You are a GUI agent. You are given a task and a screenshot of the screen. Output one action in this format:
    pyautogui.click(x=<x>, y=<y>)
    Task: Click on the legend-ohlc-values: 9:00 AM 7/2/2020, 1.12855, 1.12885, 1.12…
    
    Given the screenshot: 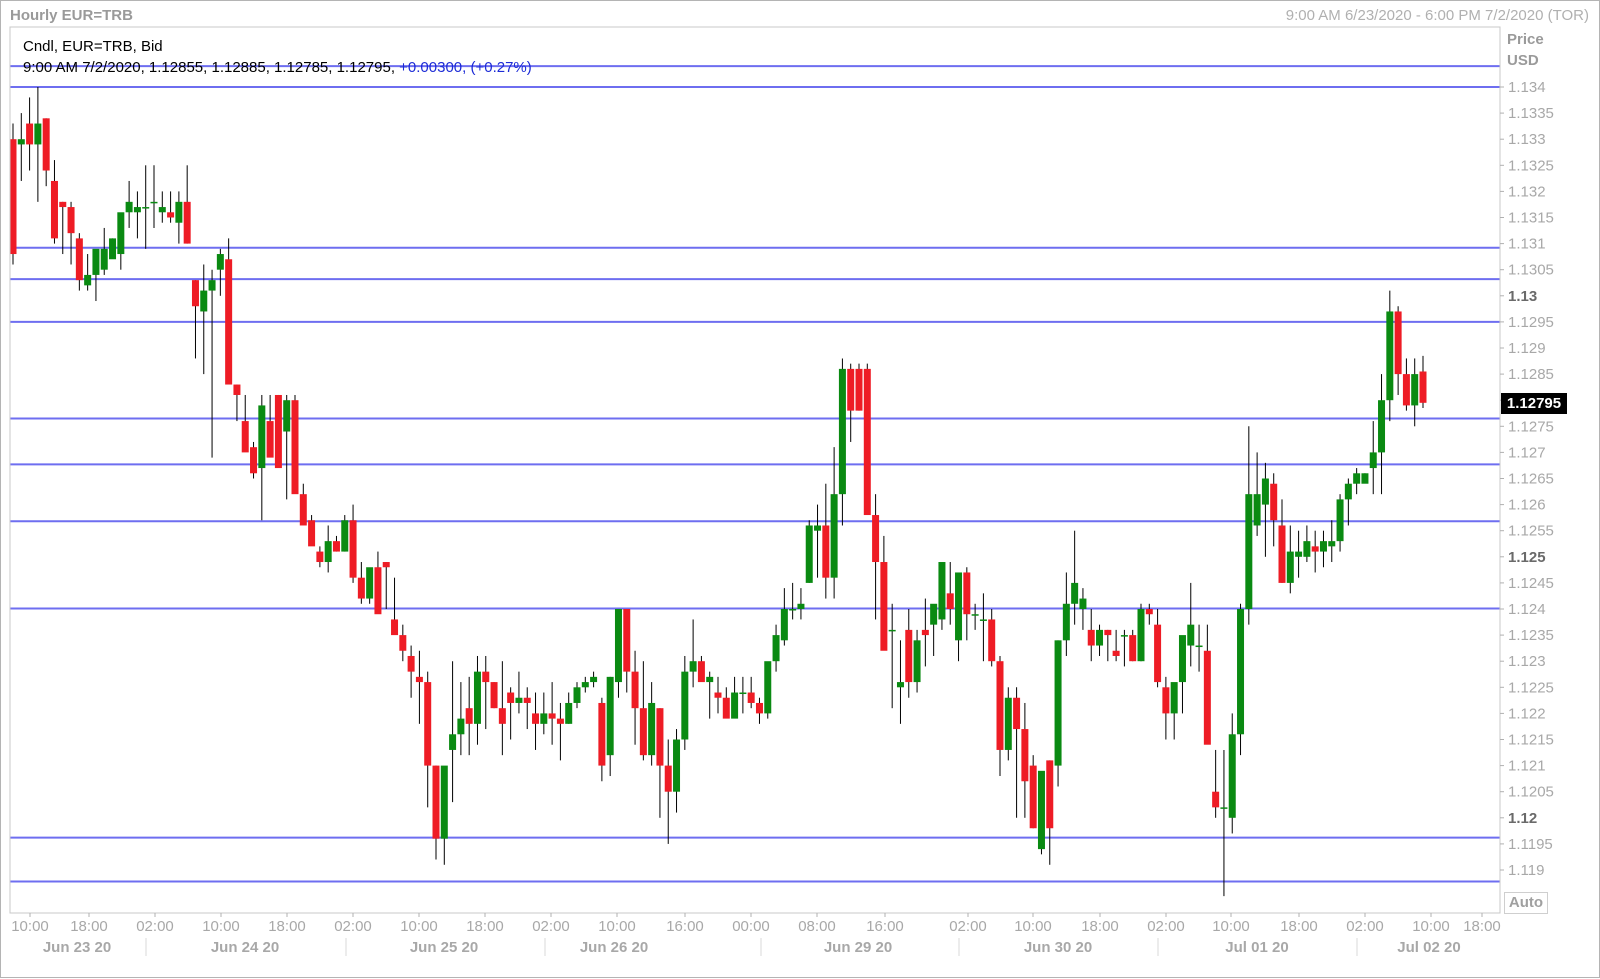 What is the action you would take?
    pyautogui.click(x=209, y=67)
    